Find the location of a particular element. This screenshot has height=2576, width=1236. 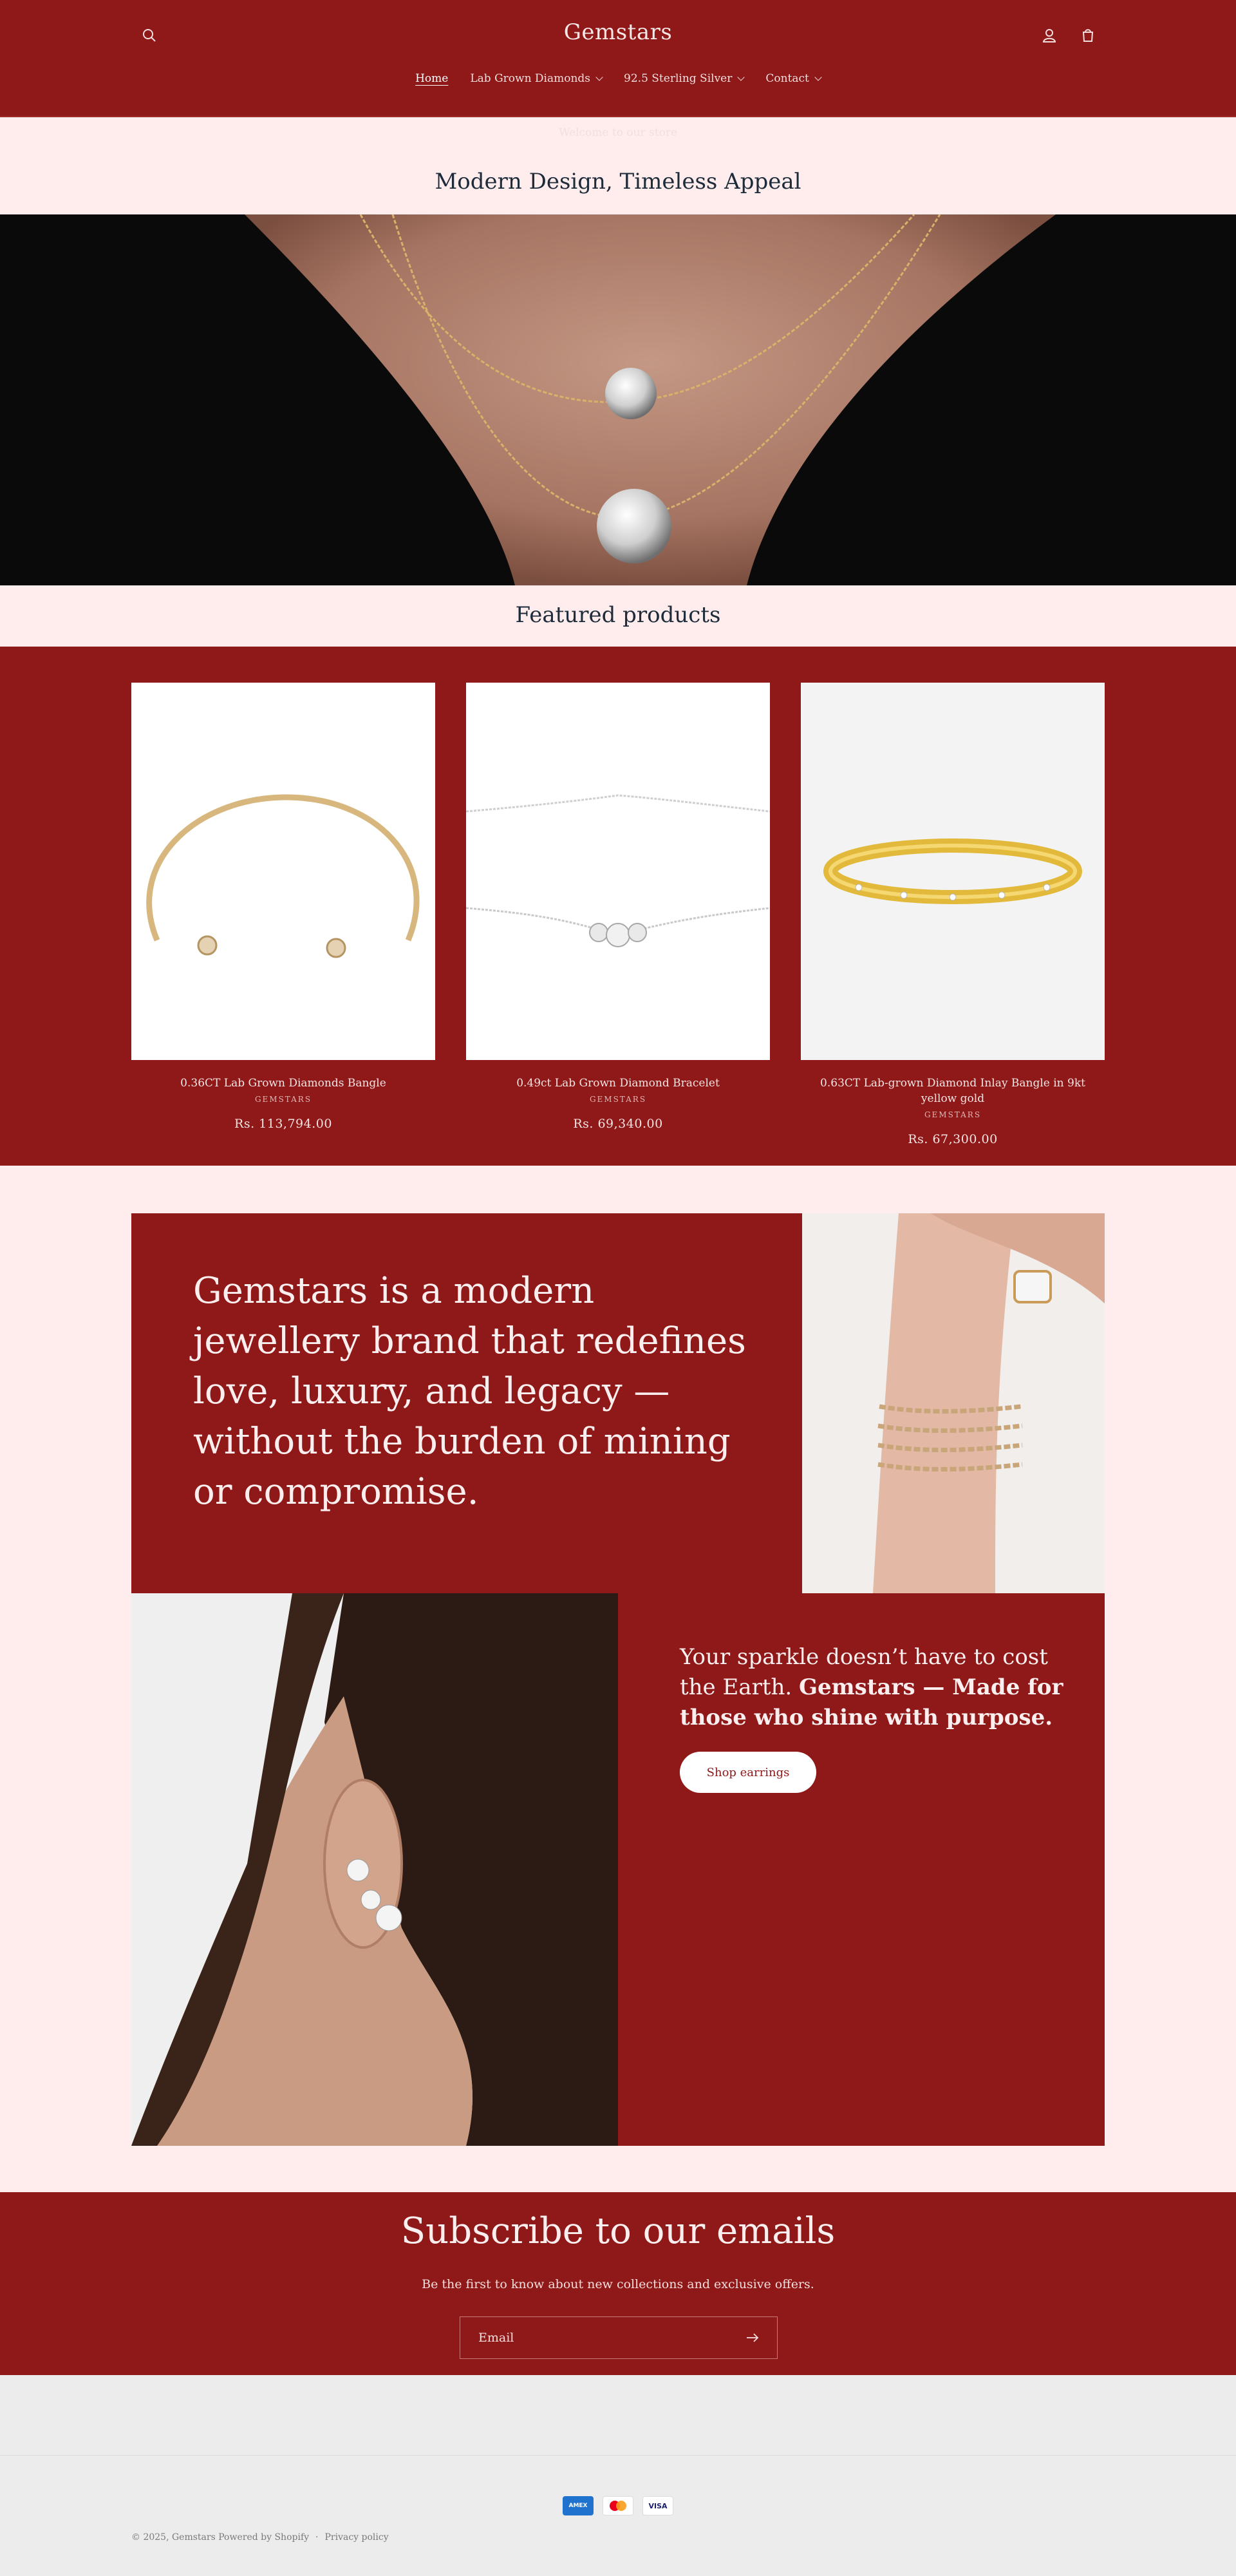

featured-title: Featured products is located at coordinates (618, 615).